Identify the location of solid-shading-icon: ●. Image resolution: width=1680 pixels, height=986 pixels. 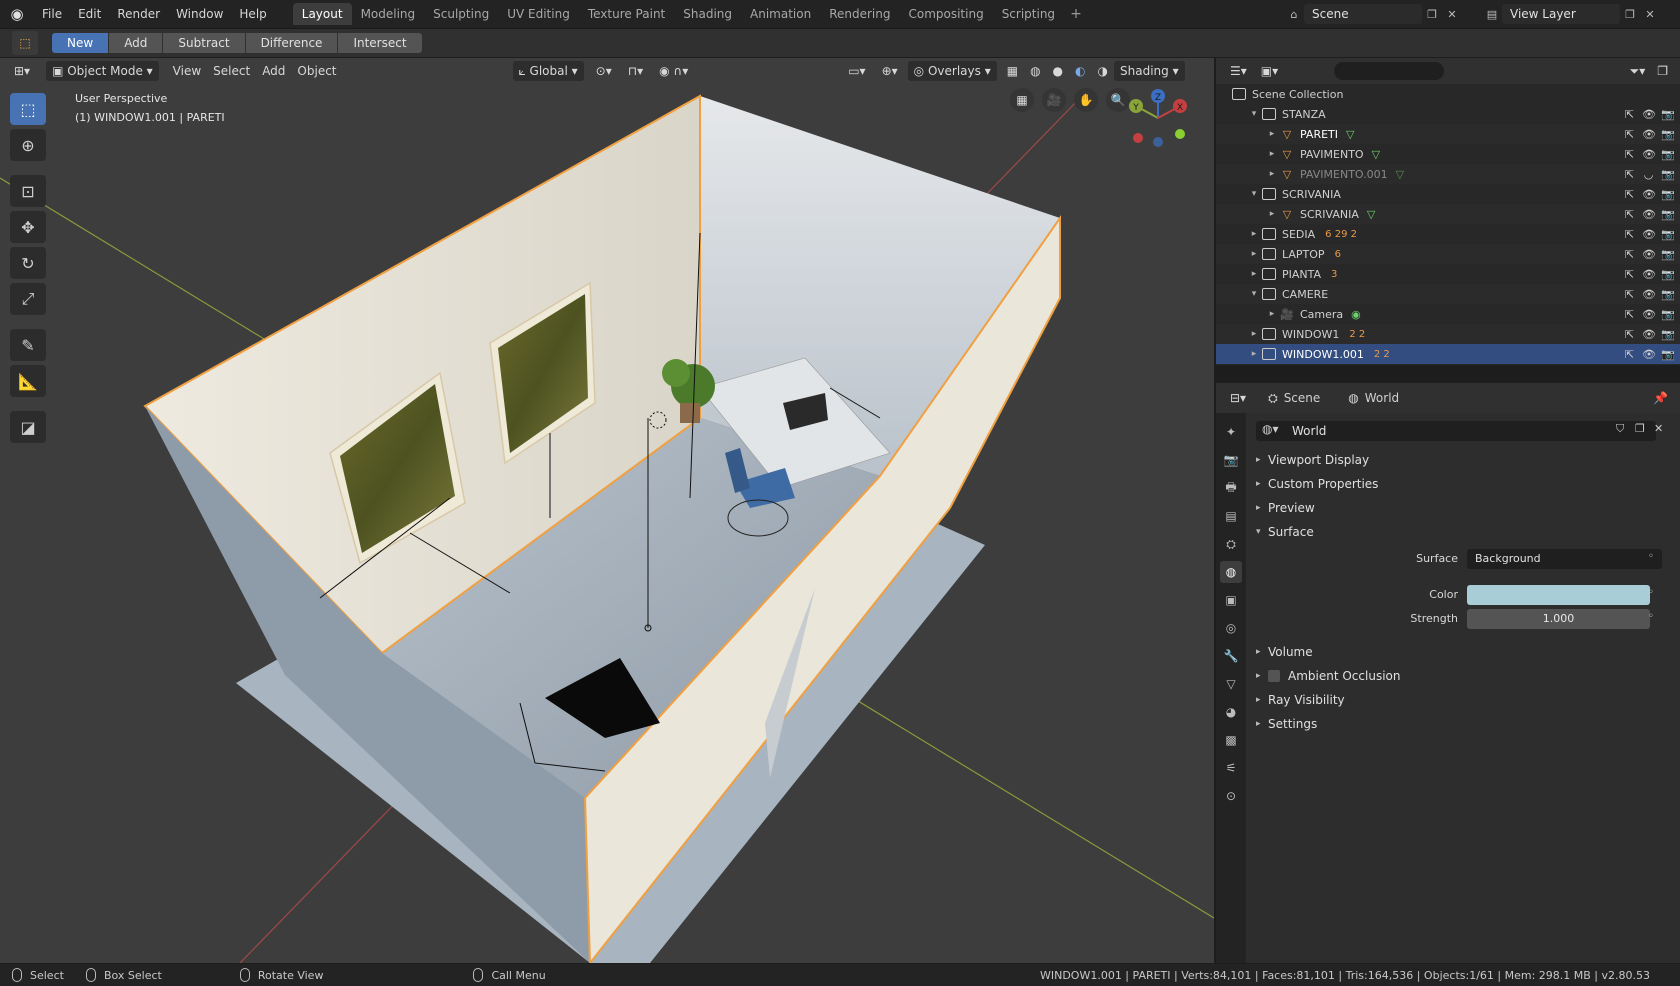
(1058, 71).